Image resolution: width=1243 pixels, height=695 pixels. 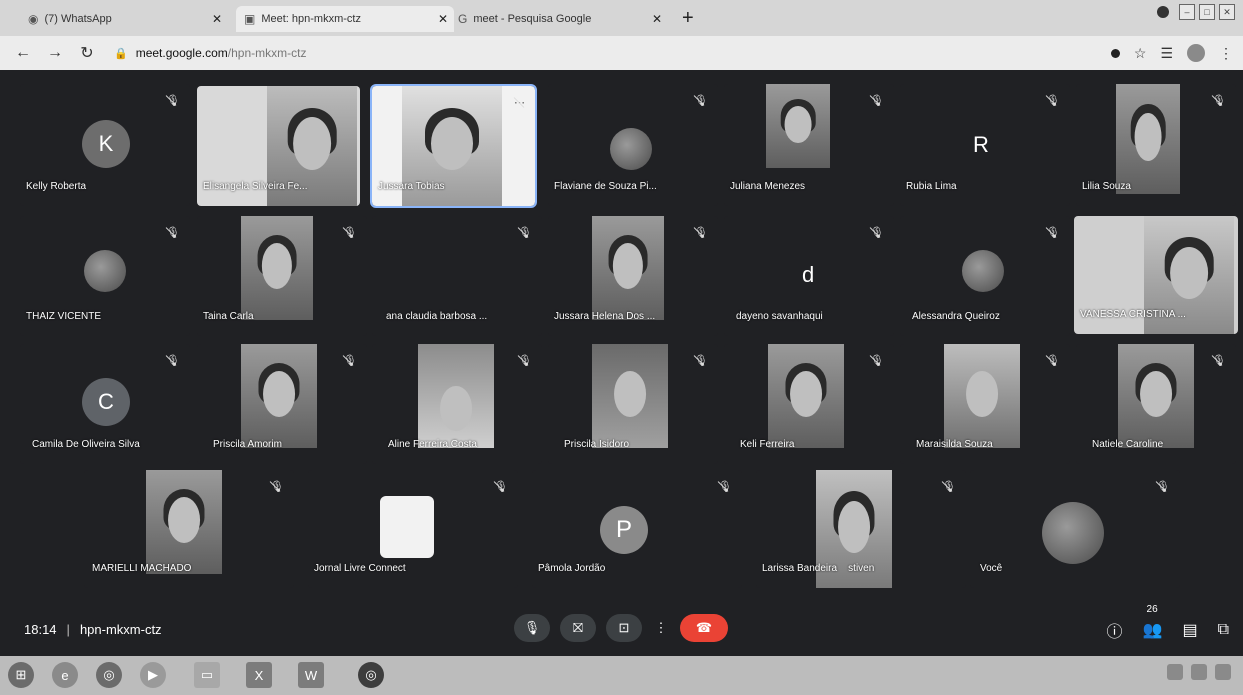 What do you see at coordinates (519, 102) in the screenshot?
I see `more-options-icon: ⋯` at bounding box center [519, 102].